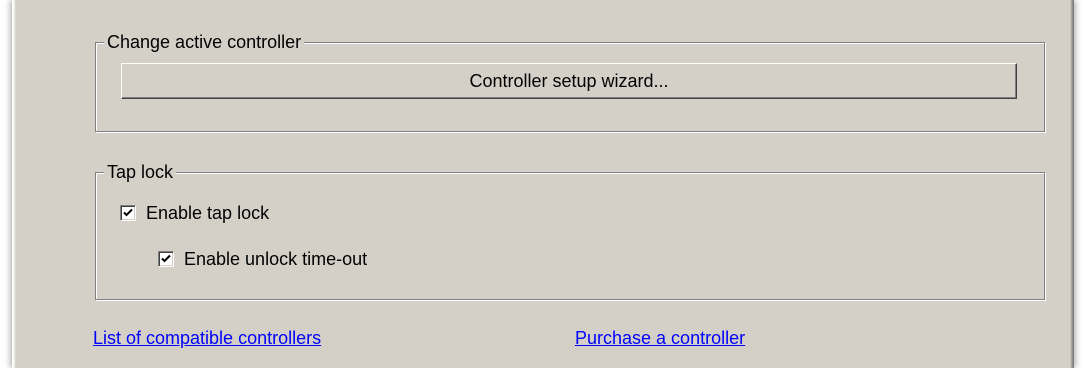 This screenshot has height=368, width=1084. What do you see at coordinates (660, 338) in the screenshot?
I see `purchase-controller-link: Purchase a controller` at bounding box center [660, 338].